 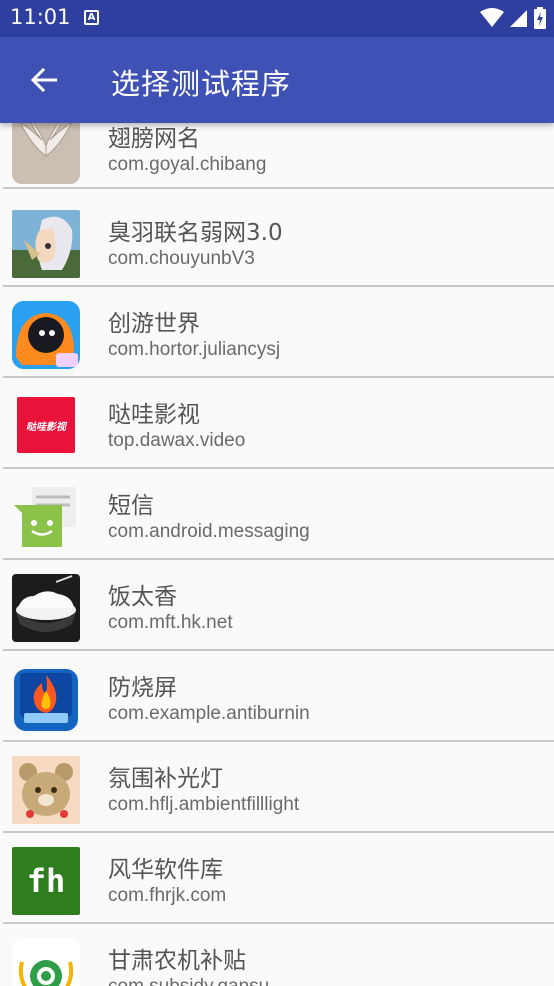 What do you see at coordinates (201, 84) in the screenshot?
I see `page-title: 选择测试程序` at bounding box center [201, 84].